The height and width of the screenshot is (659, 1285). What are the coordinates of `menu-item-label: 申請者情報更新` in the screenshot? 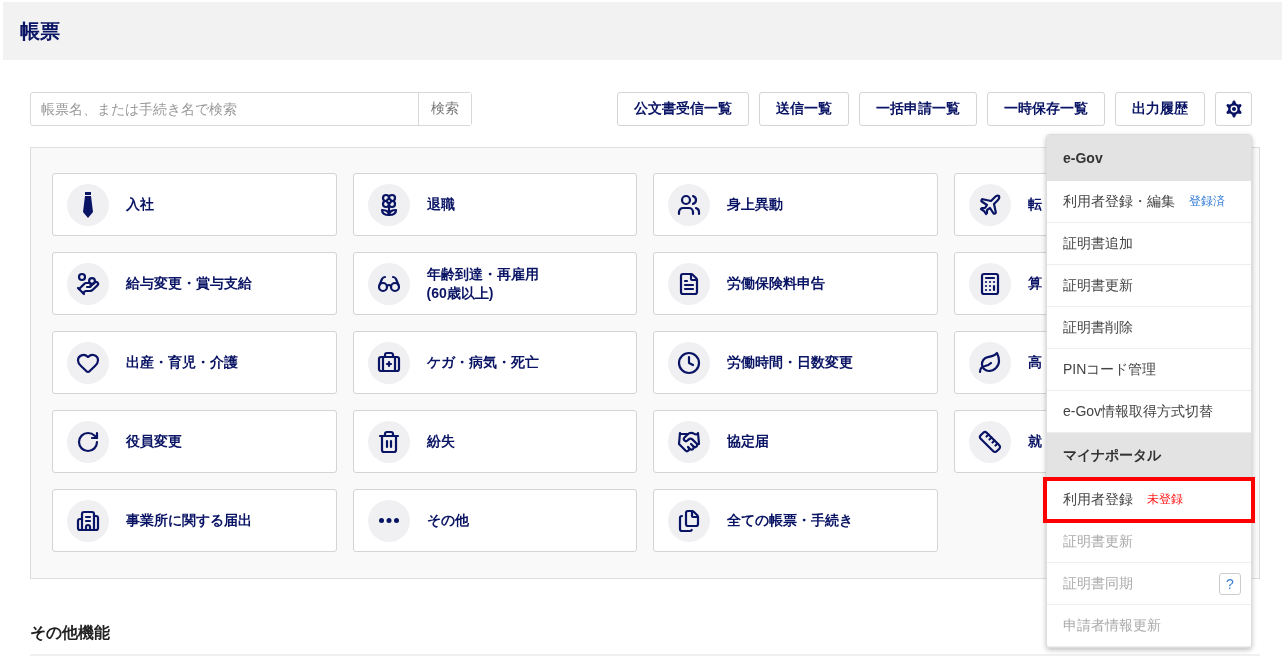 It's located at (1112, 625).